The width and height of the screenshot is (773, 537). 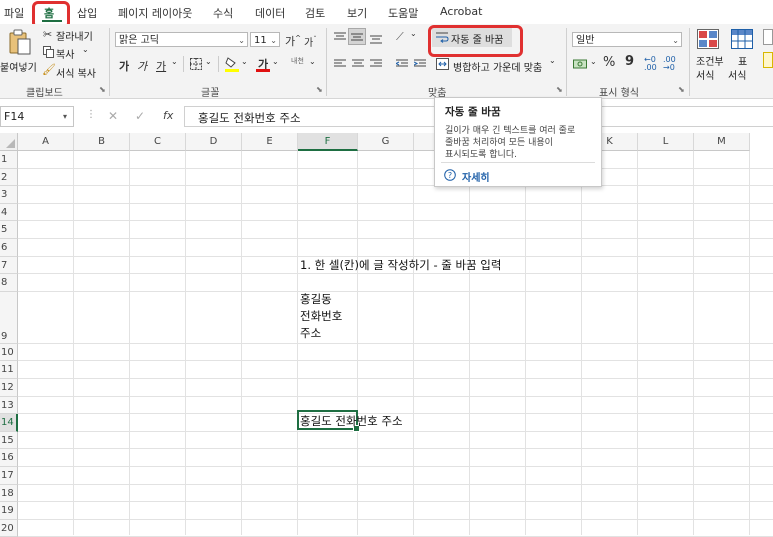 What do you see at coordinates (9, 212) in the screenshot?
I see `row-header-4: 4` at bounding box center [9, 212].